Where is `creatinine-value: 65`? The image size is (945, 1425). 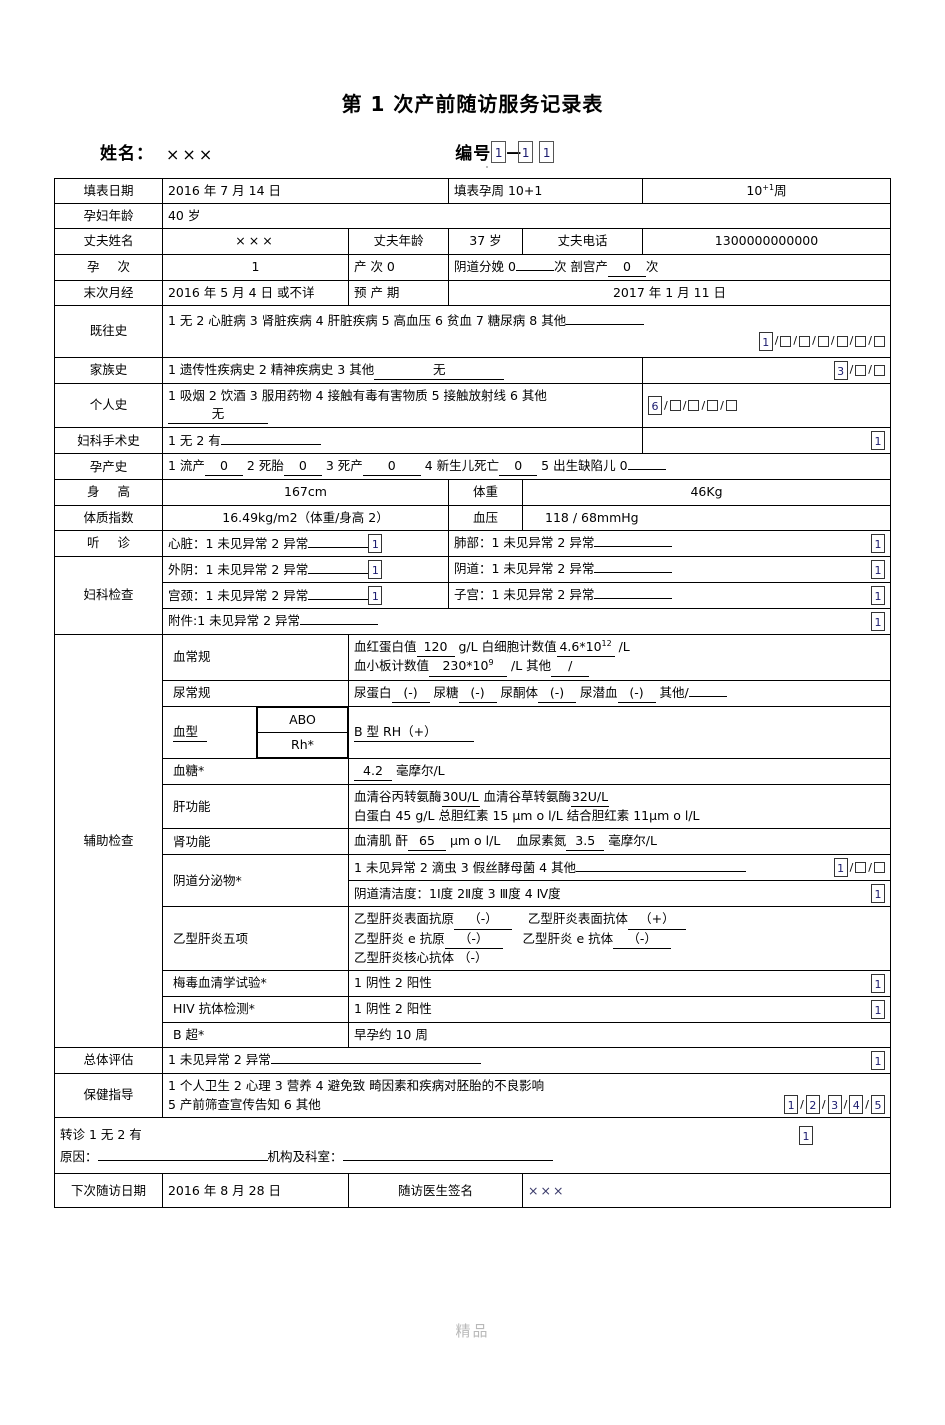
creatinine-value: 65 is located at coordinates (426, 842).